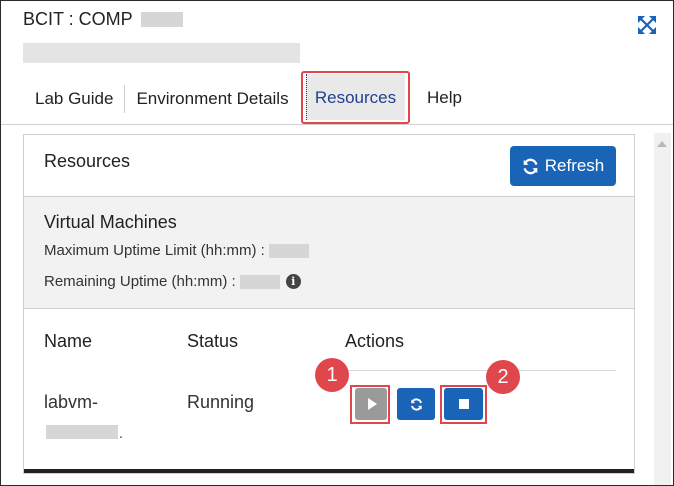 The image size is (674, 486). I want to click on redacted-remaining-uptime, so click(259, 281).